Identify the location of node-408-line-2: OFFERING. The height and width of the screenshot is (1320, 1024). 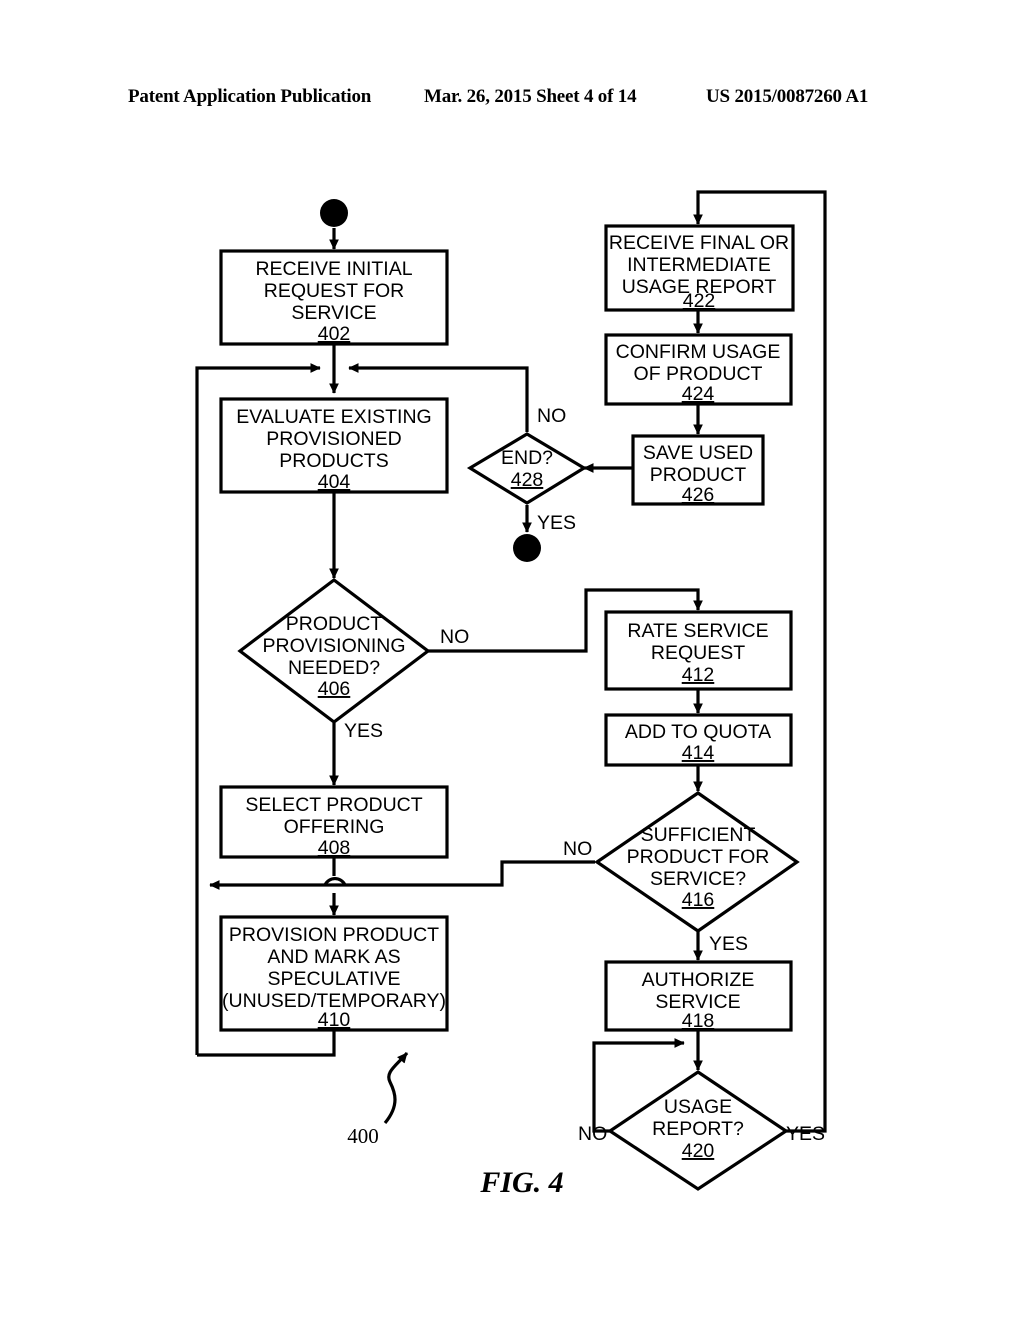
(334, 827).